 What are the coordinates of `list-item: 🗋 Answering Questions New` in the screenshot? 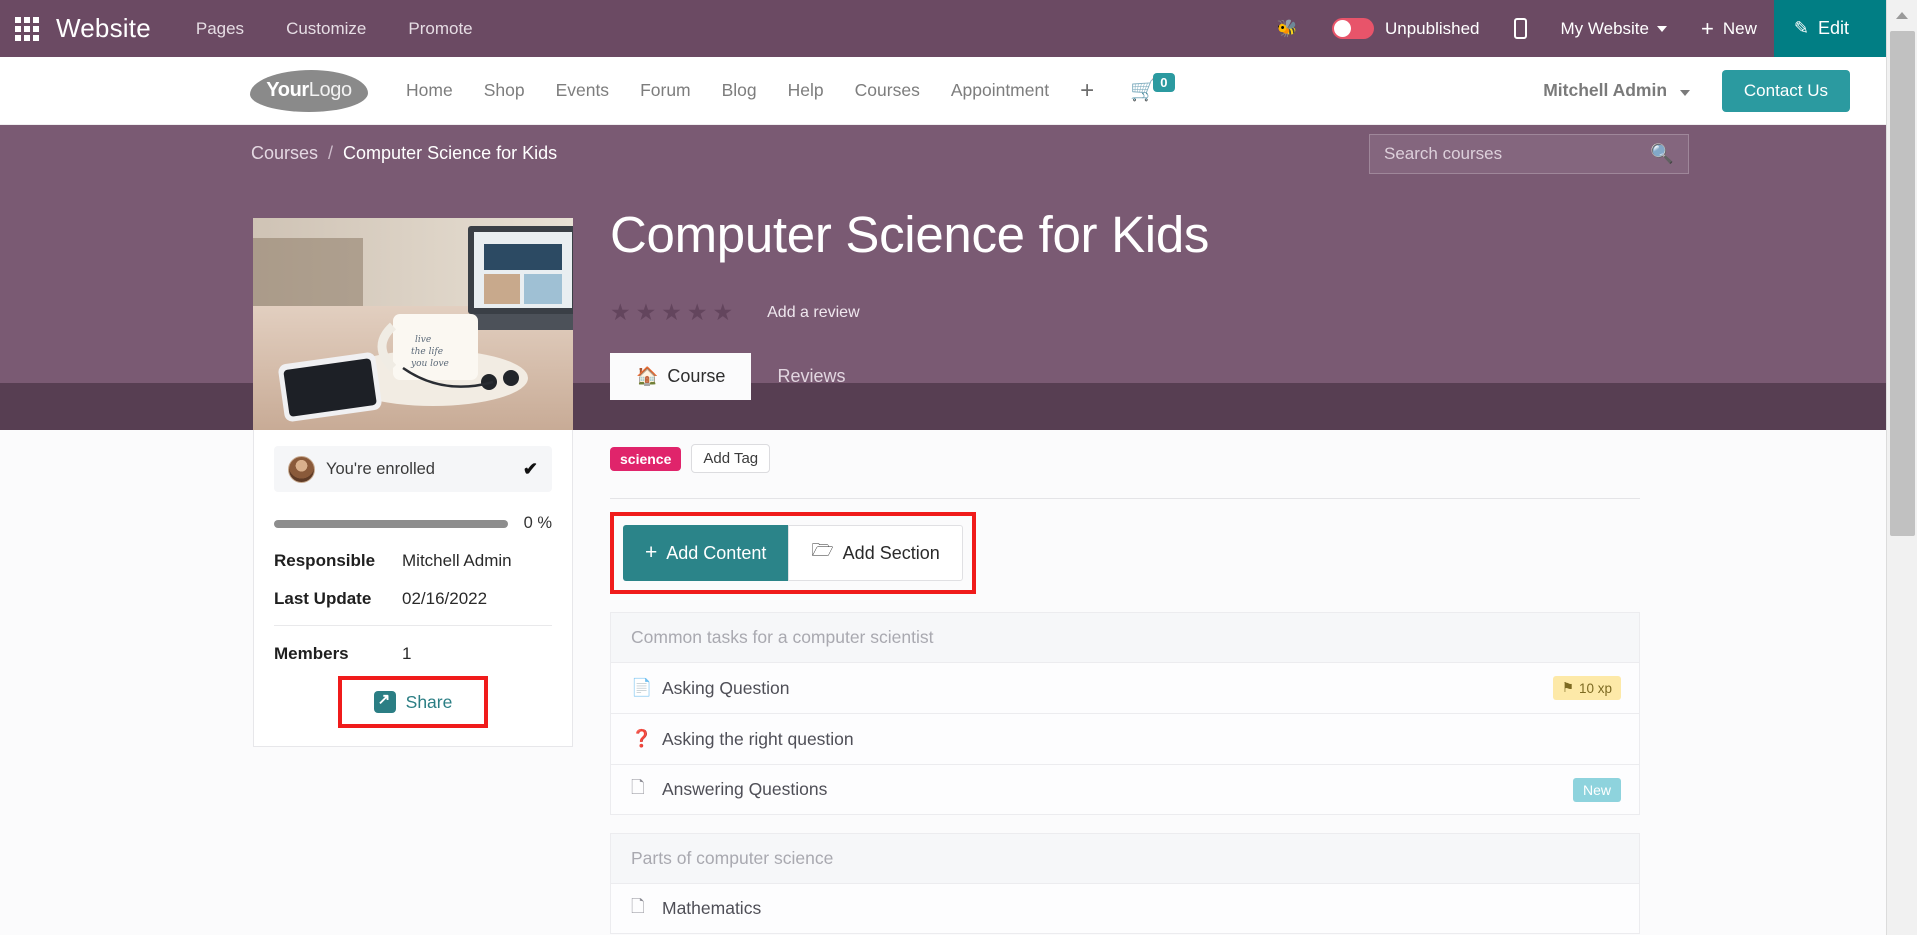 It's located at (1125, 789).